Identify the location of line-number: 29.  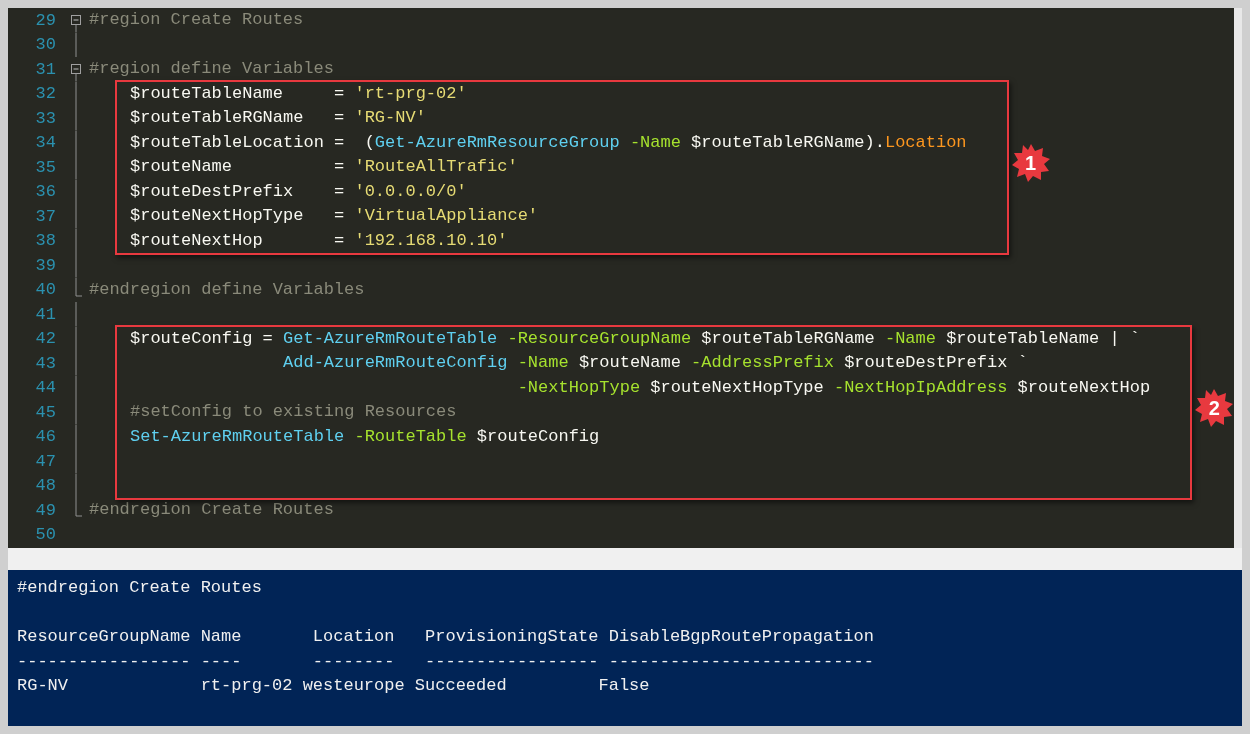
(45, 20).